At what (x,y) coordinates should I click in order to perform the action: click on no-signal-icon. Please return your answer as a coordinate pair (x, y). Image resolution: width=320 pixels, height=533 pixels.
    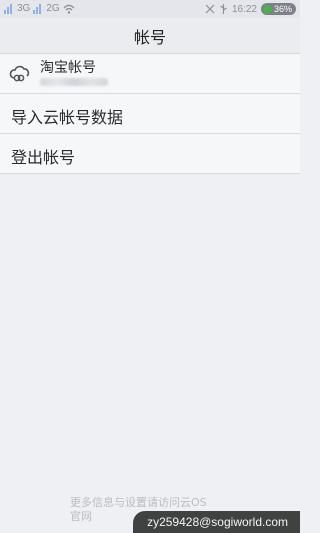
    Looking at the image, I should click on (210, 9).